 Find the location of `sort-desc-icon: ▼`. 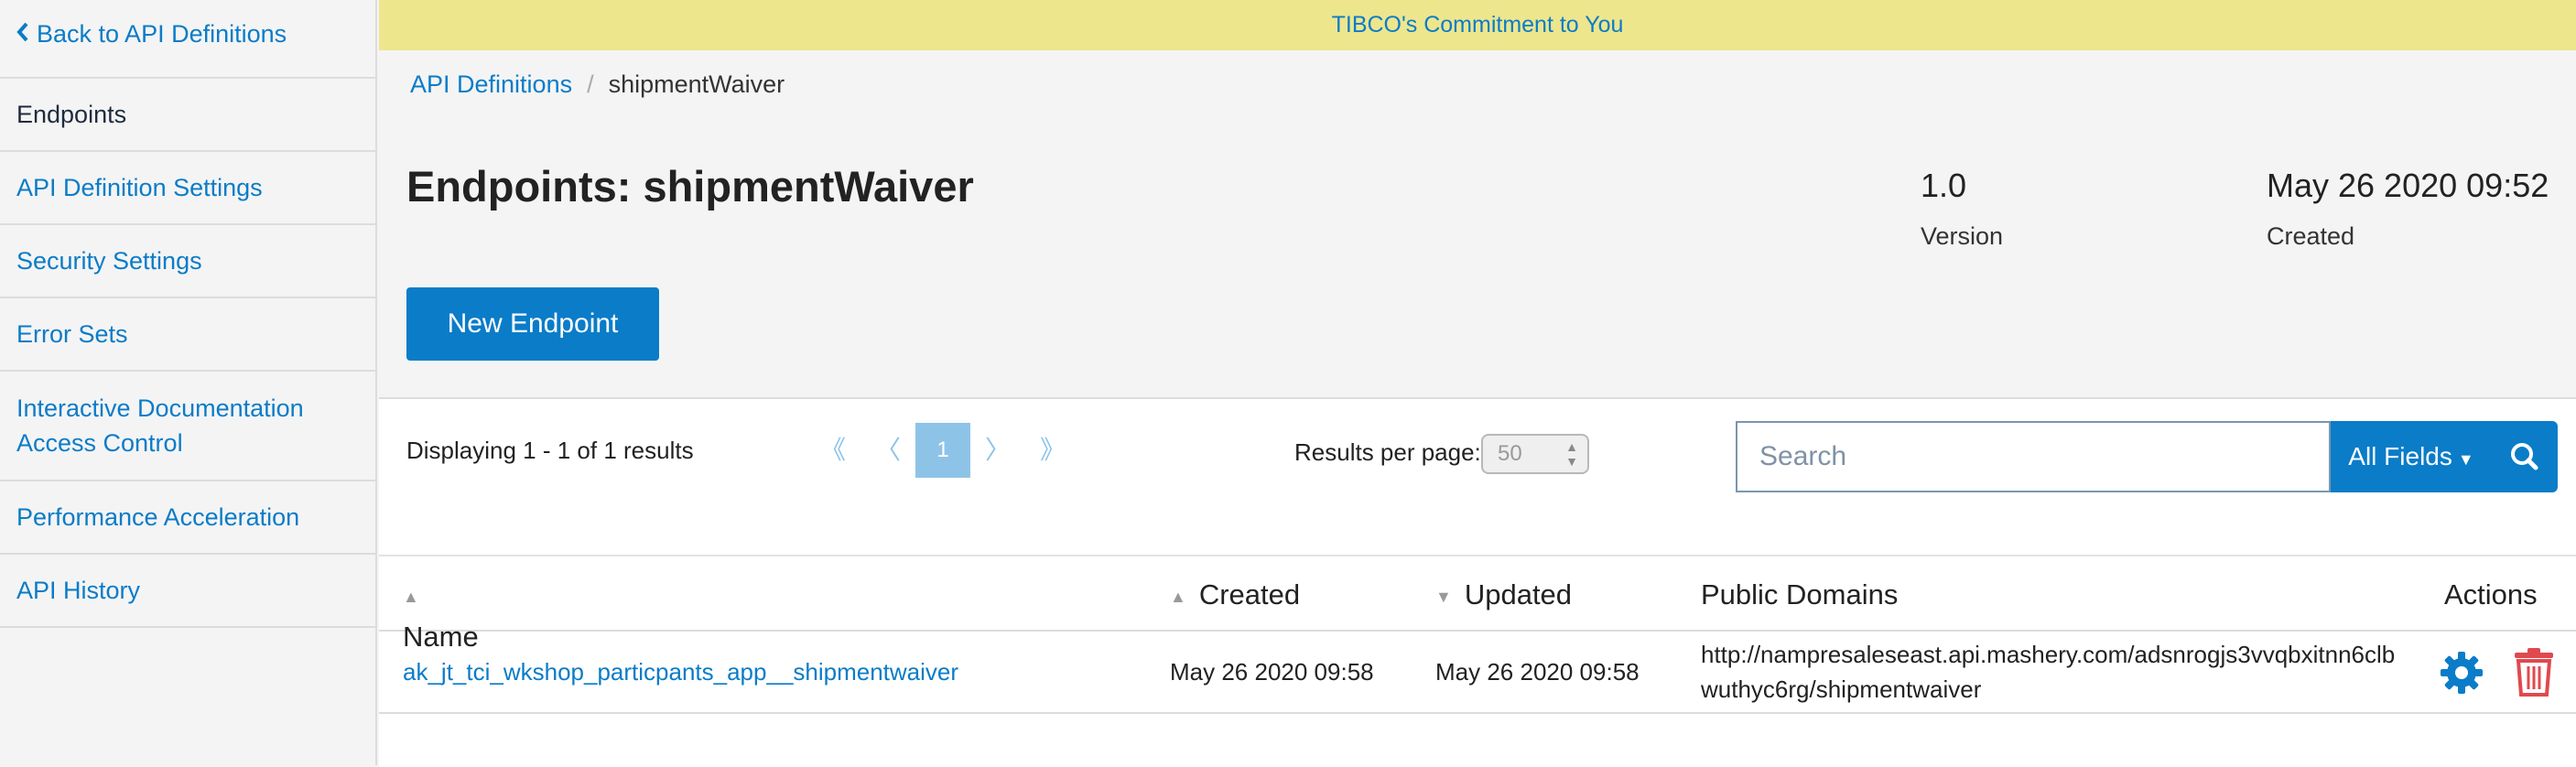

sort-desc-icon: ▼ is located at coordinates (1444, 596).